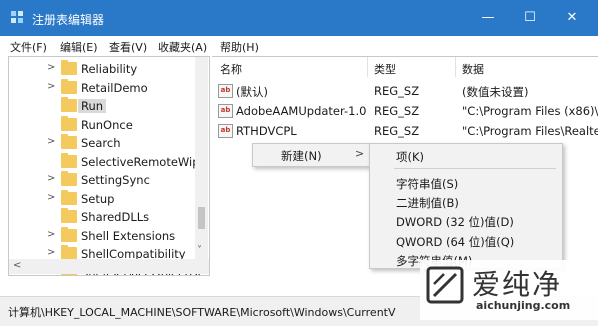  I want to click on submenu-arrow-icon: >, so click(360, 153).